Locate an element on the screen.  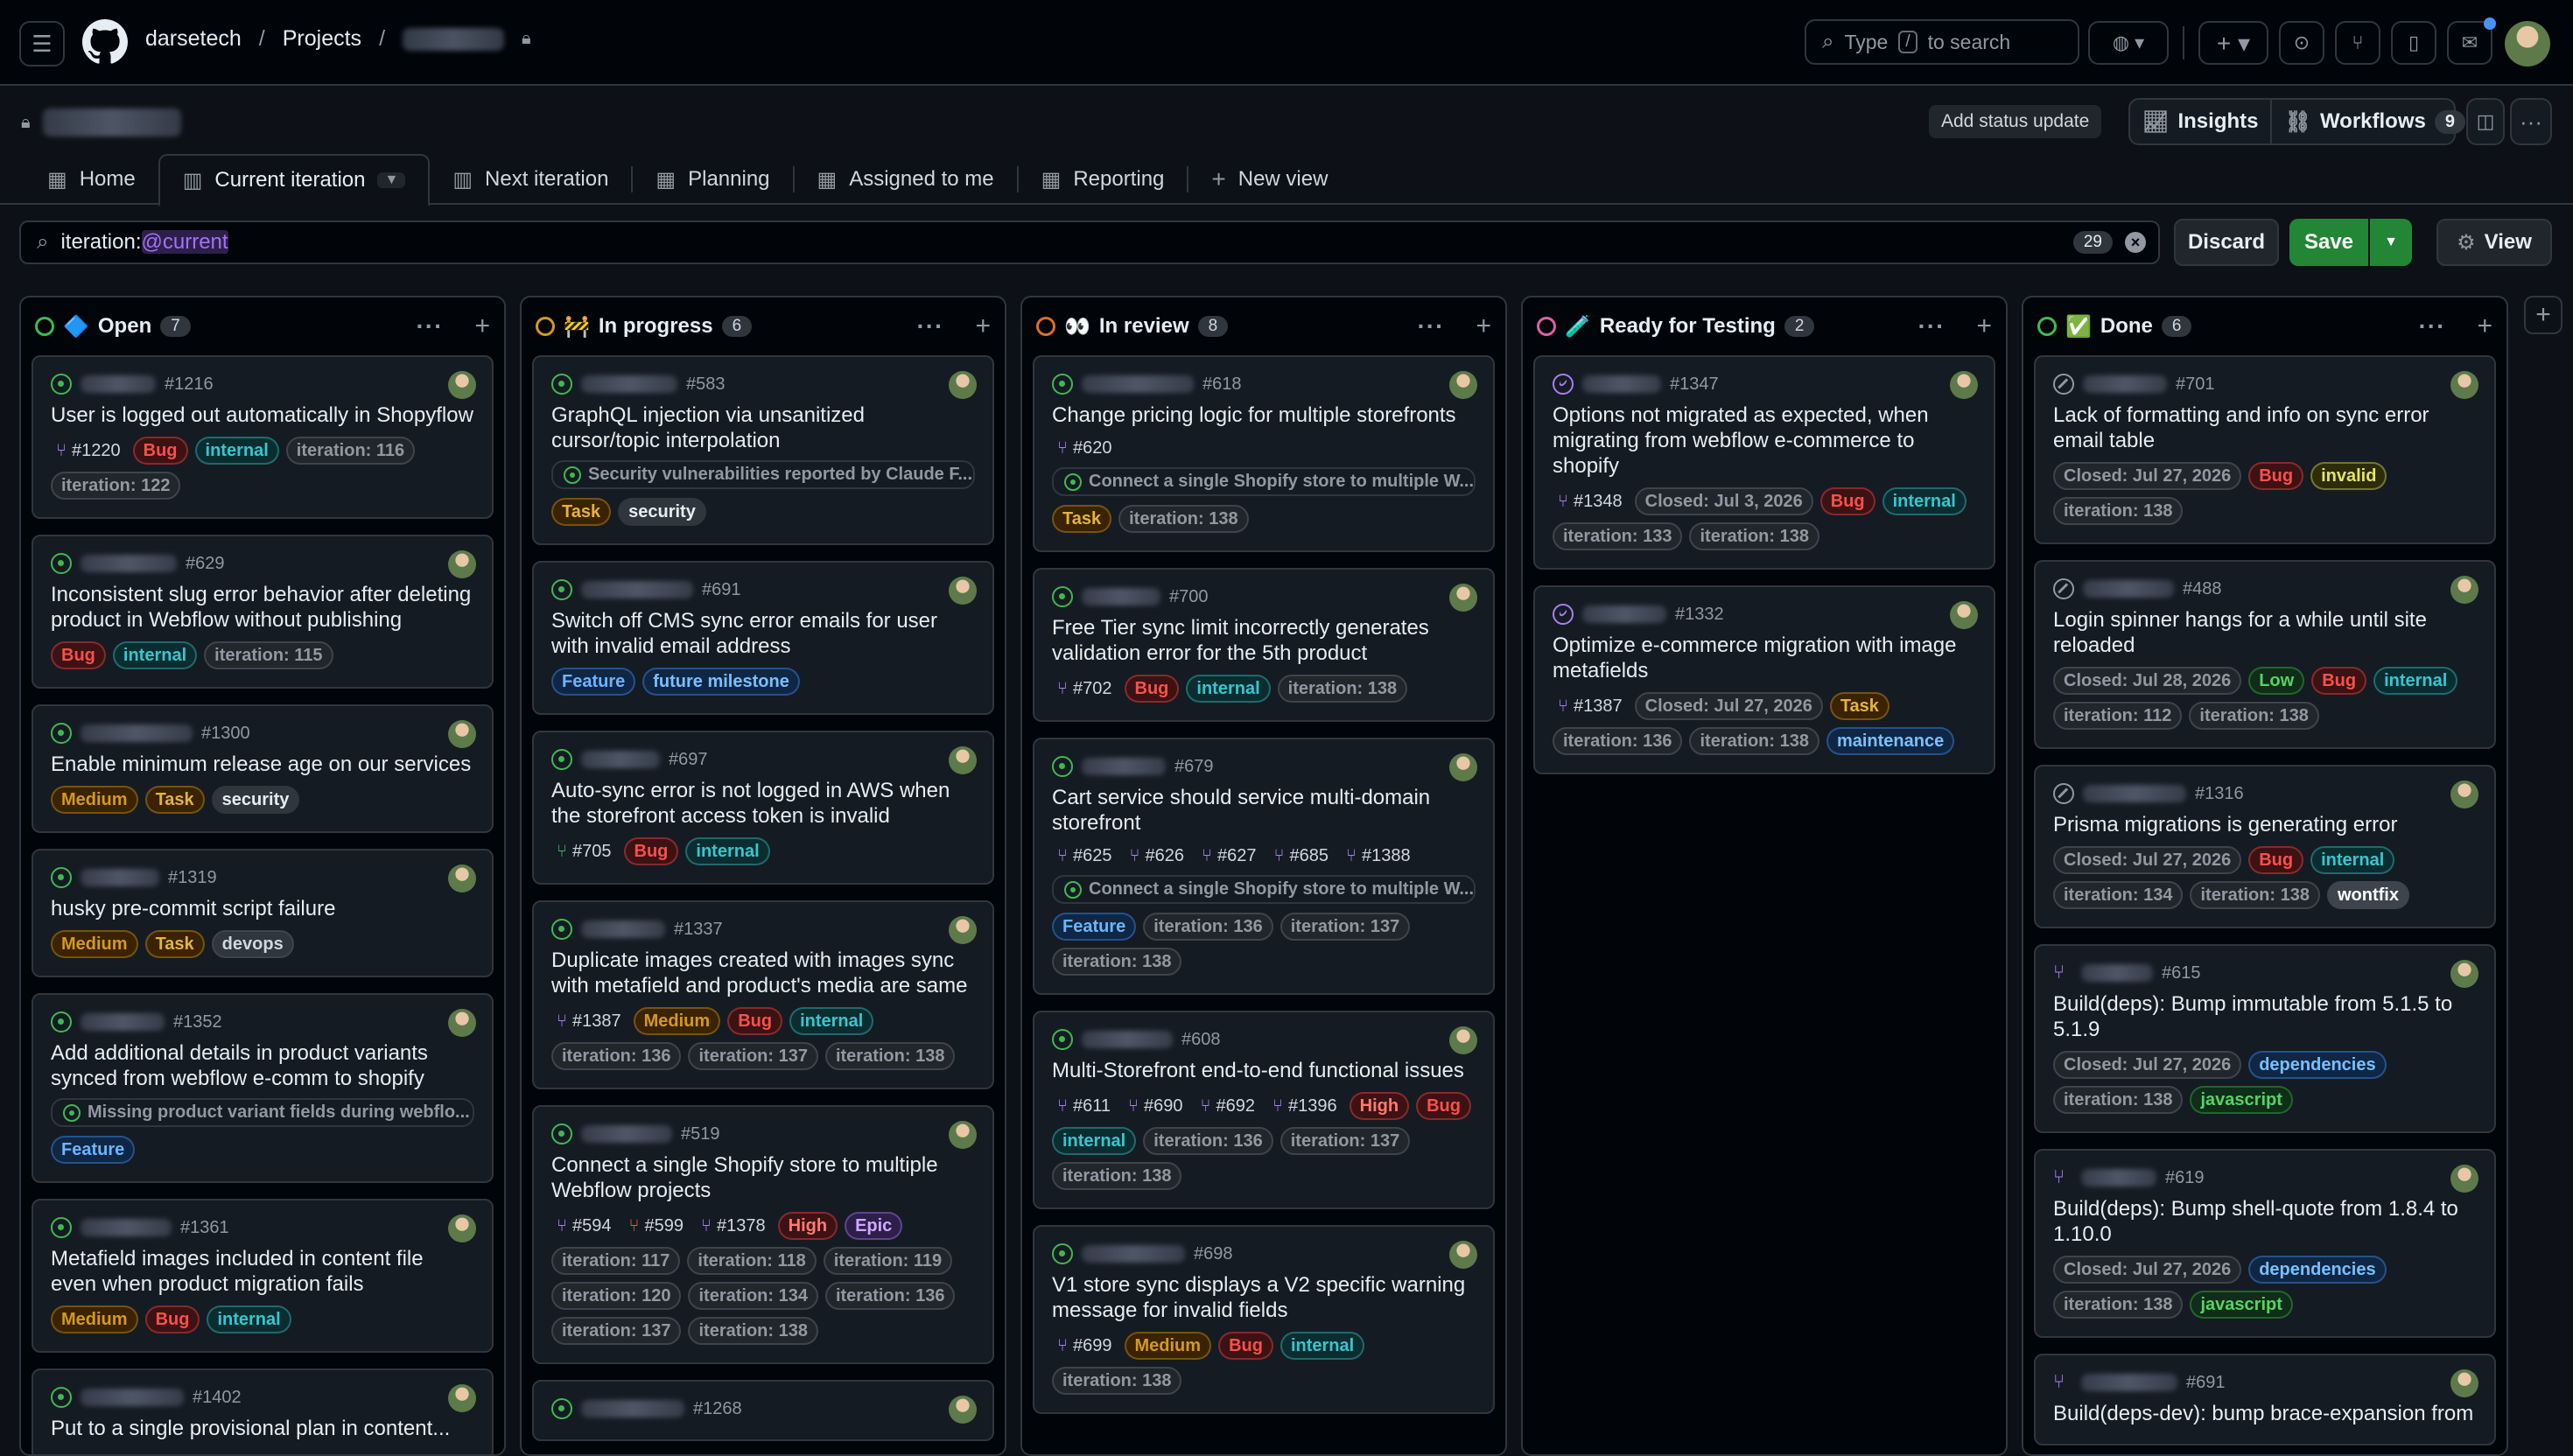
issue-number: #1337 is located at coordinates (698, 930).